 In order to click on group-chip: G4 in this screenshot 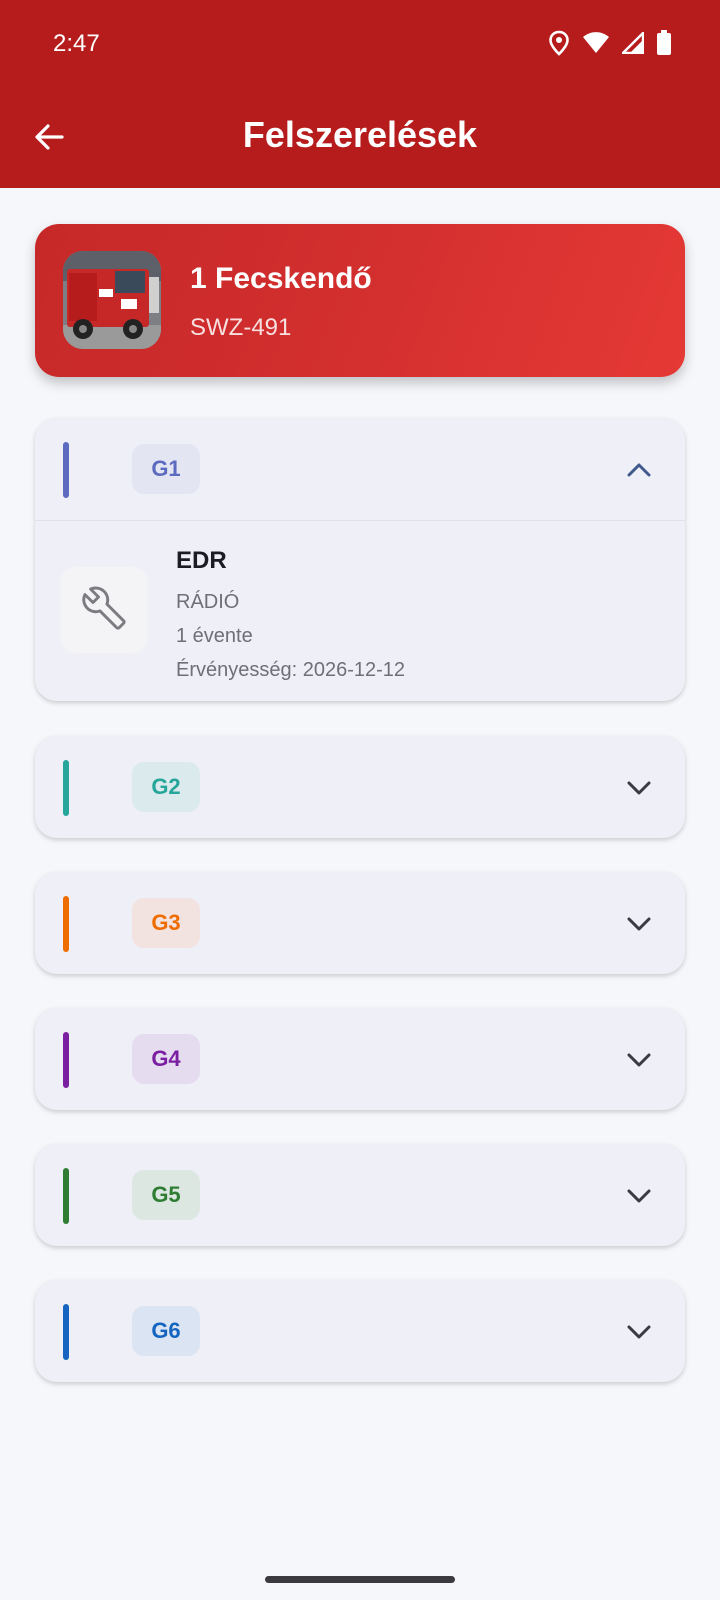, I will do `click(166, 1059)`.